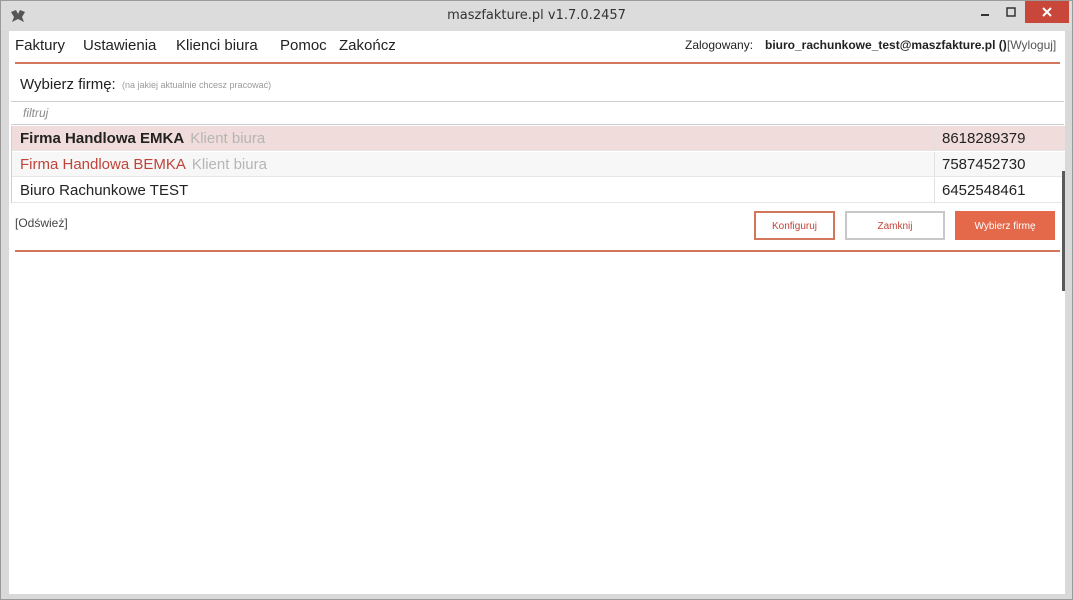 The image size is (1073, 600). Describe the element at coordinates (1063, 231) in the screenshot. I see `scrollbar` at that location.